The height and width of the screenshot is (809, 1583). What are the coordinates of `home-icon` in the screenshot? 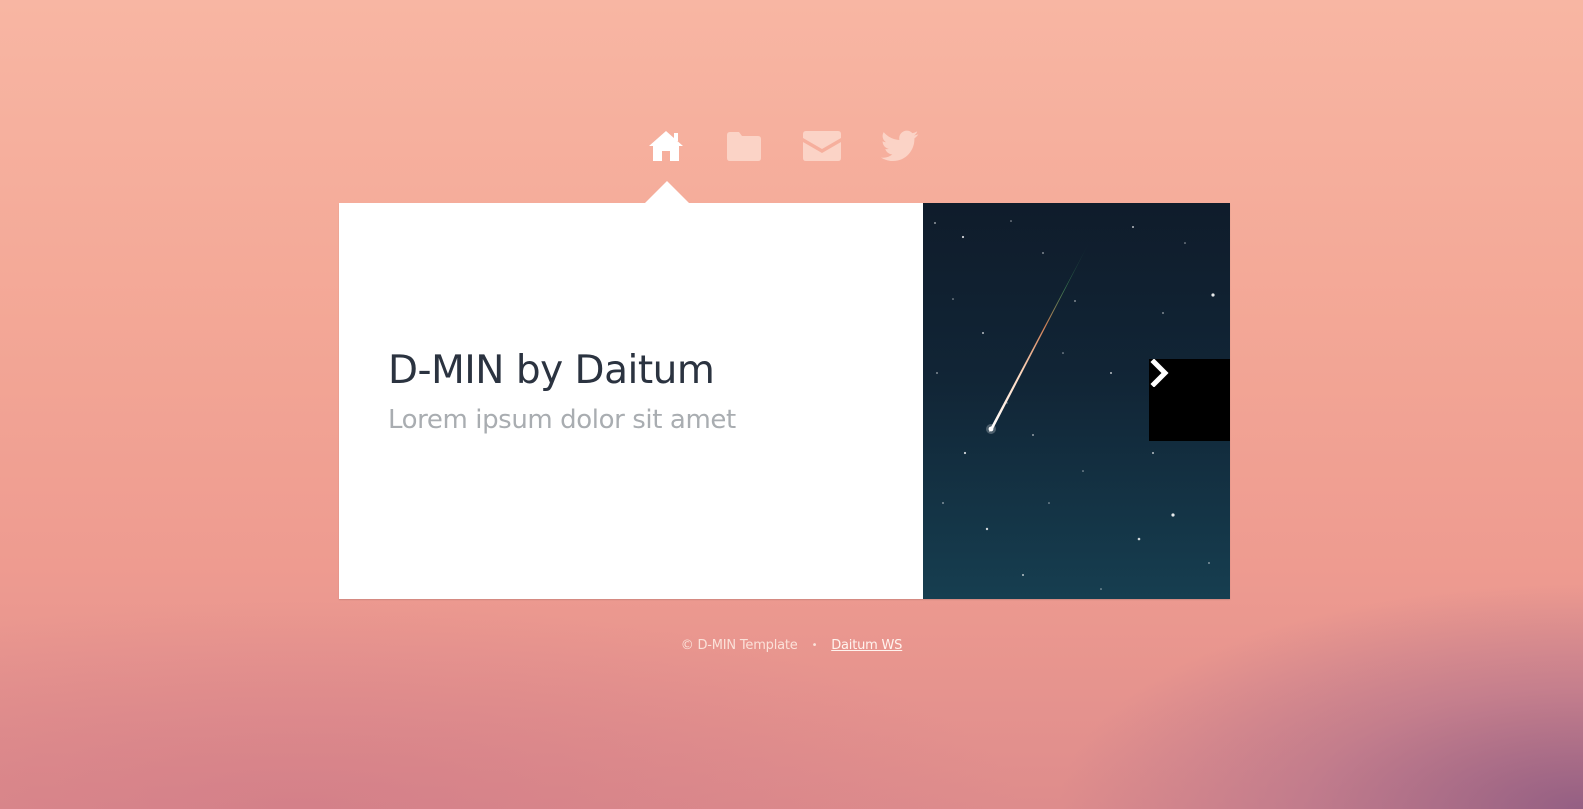 It's located at (666, 146).